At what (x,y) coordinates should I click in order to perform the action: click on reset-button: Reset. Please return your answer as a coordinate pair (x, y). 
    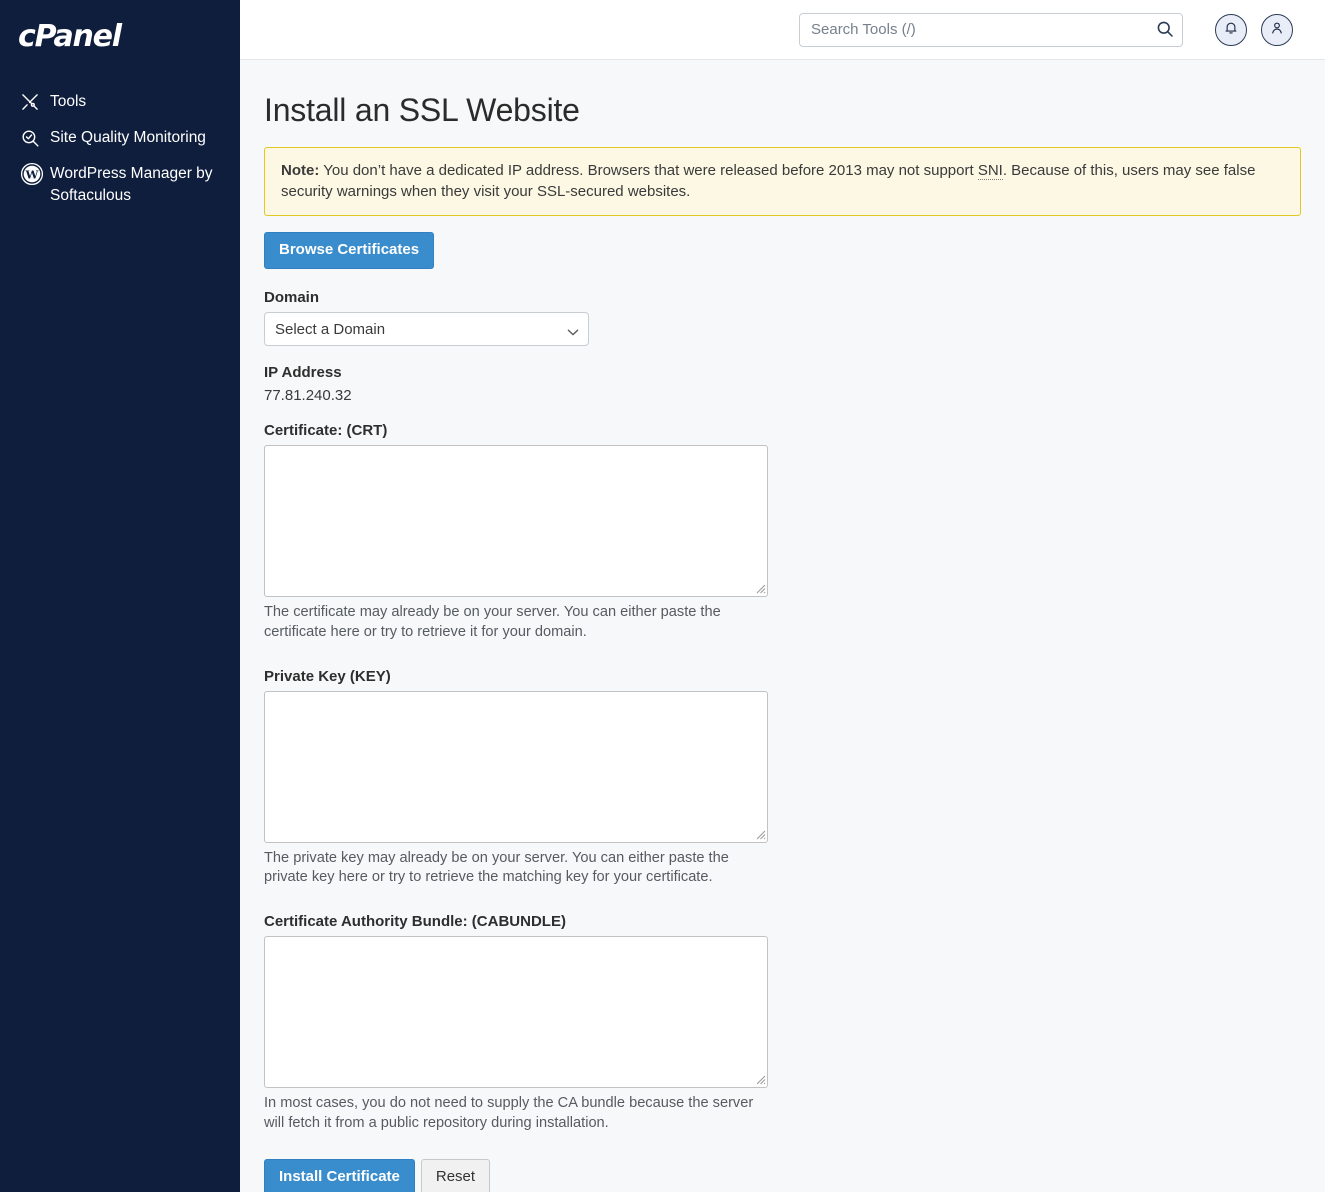
    Looking at the image, I should click on (455, 1175).